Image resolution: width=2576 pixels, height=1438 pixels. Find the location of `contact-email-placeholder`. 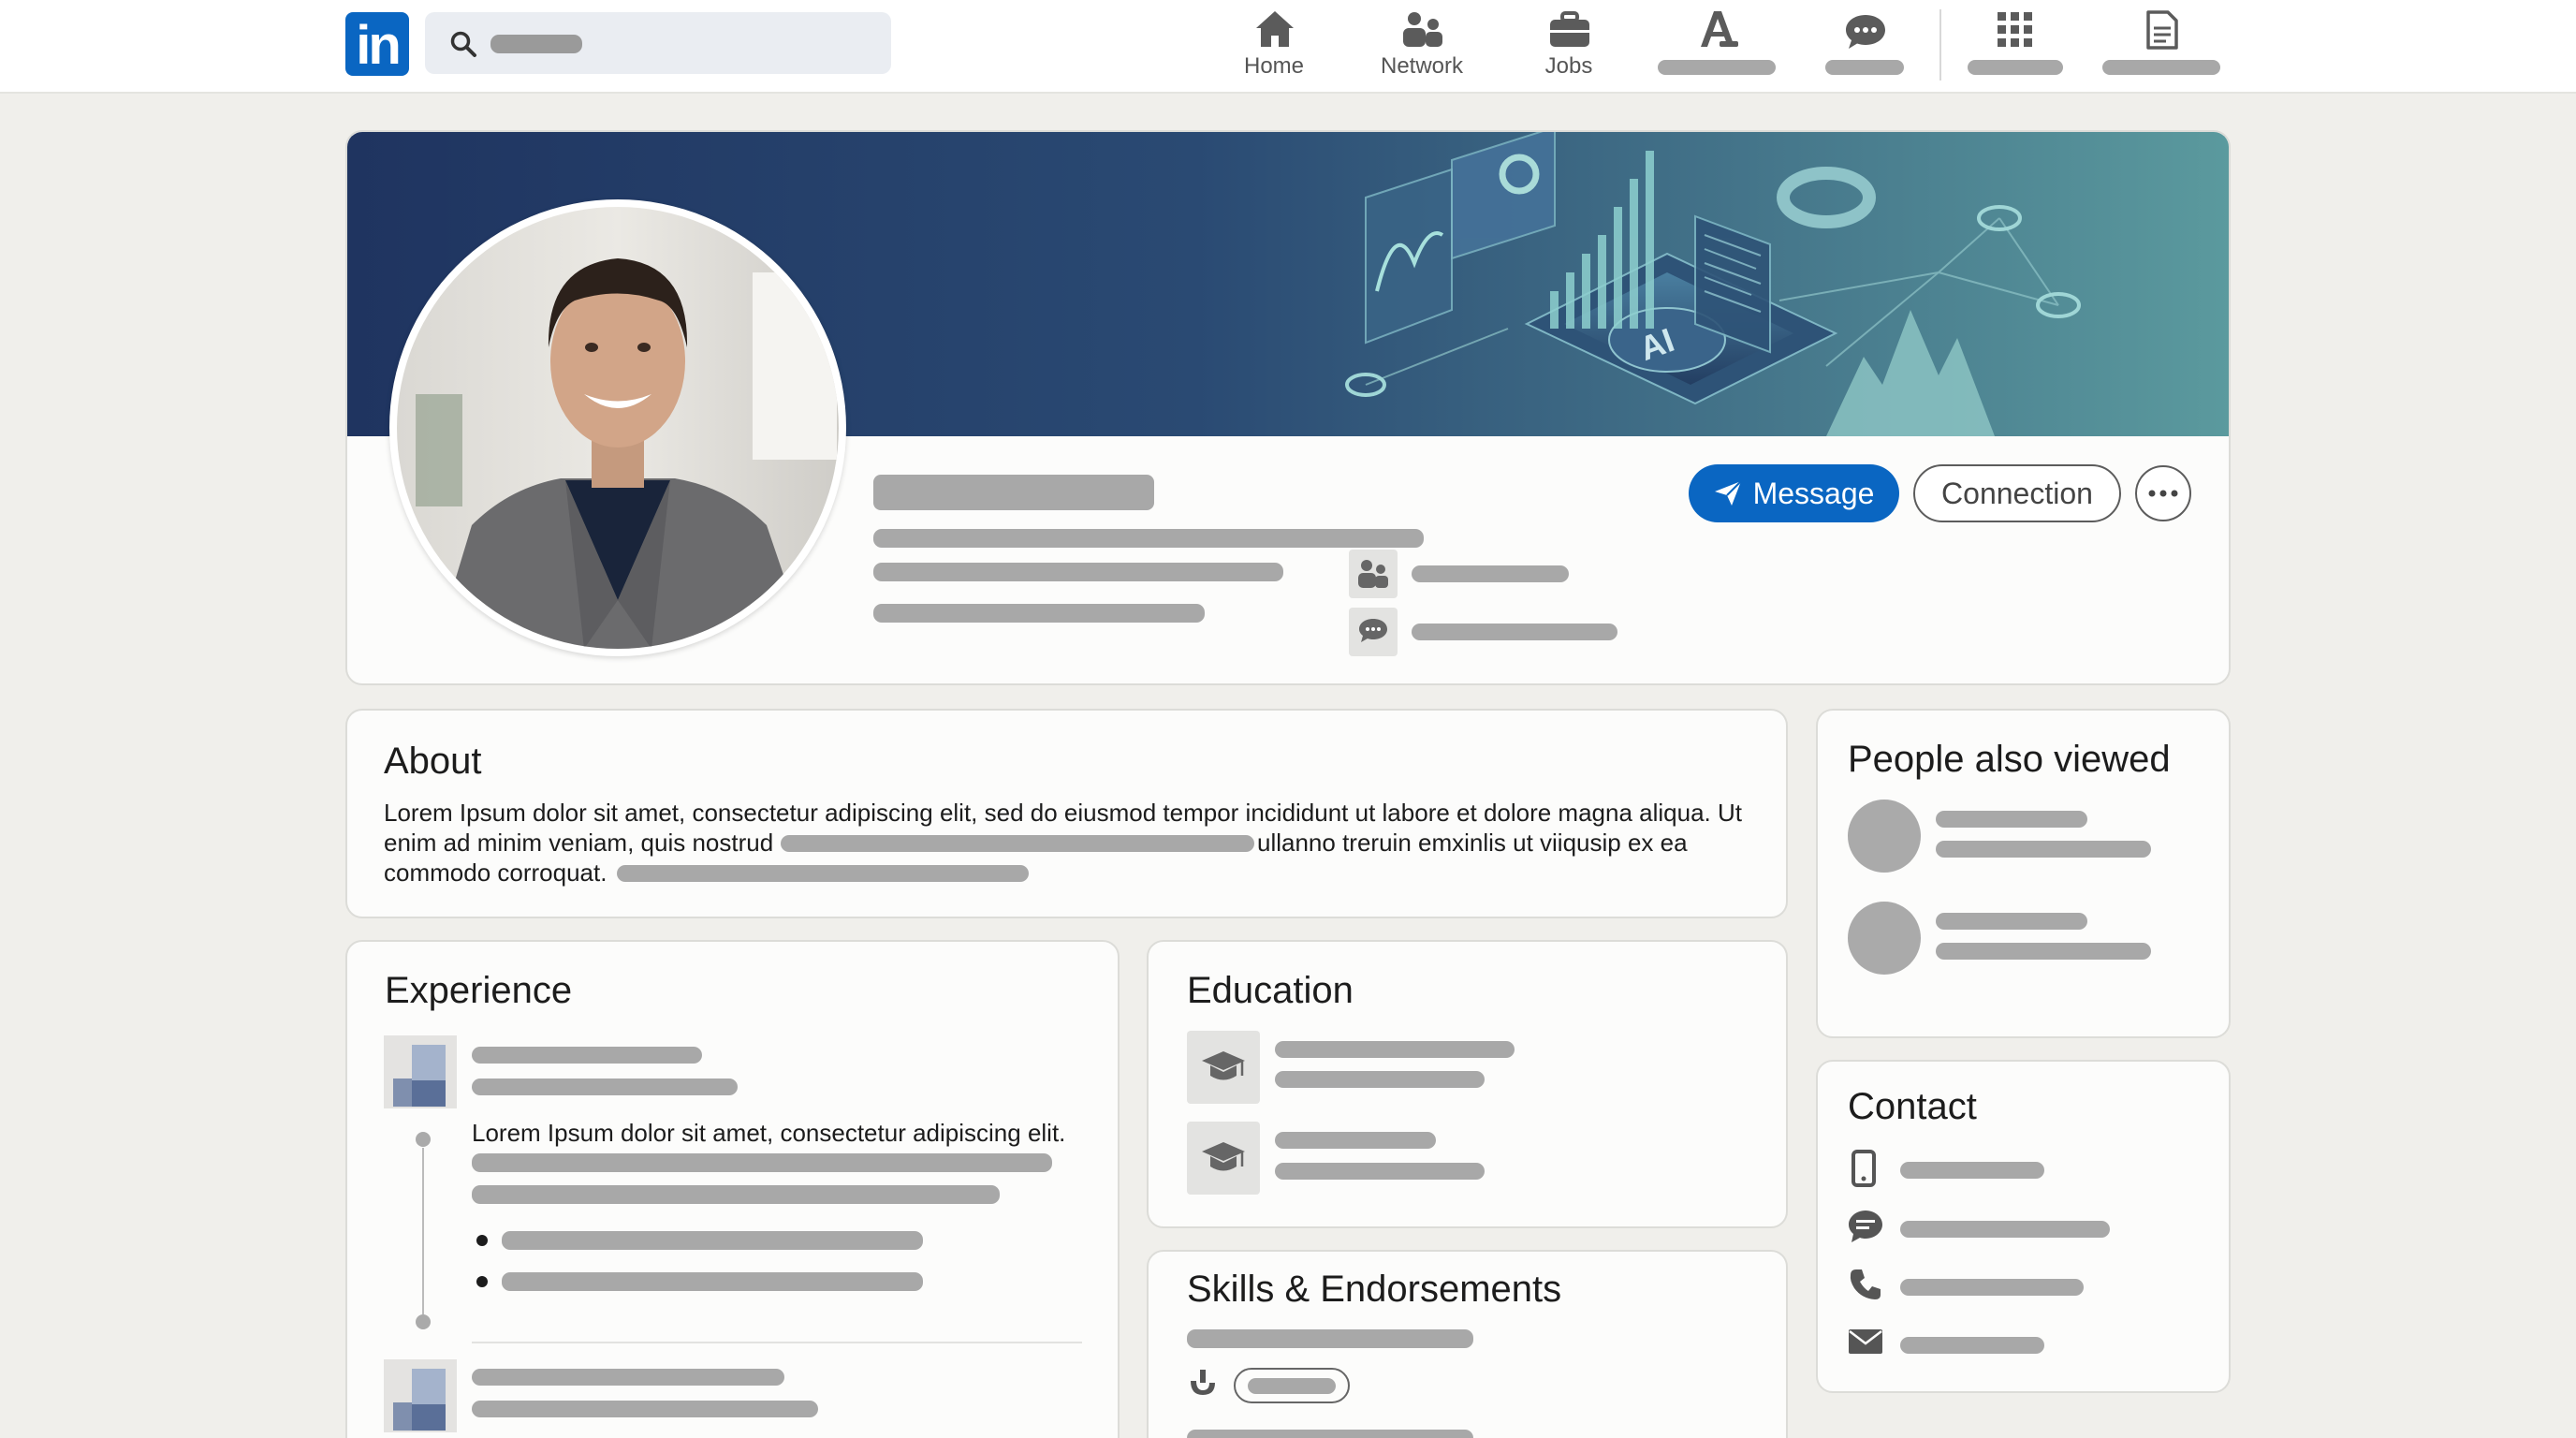

contact-email-placeholder is located at coordinates (1972, 1345).